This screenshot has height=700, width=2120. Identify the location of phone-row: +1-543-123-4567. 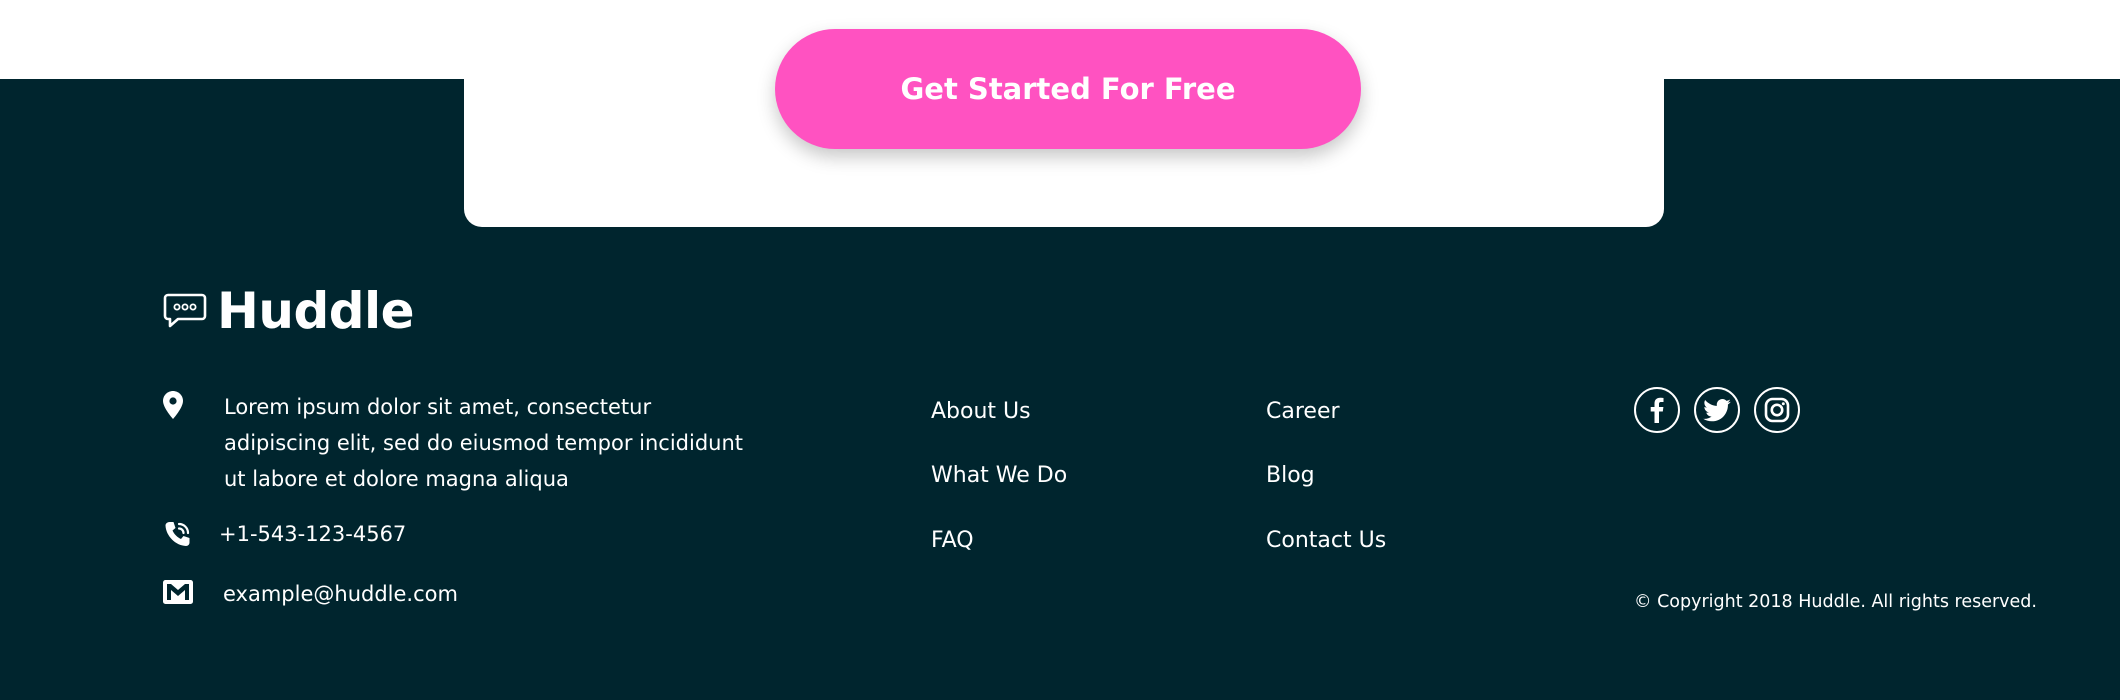
(284, 536).